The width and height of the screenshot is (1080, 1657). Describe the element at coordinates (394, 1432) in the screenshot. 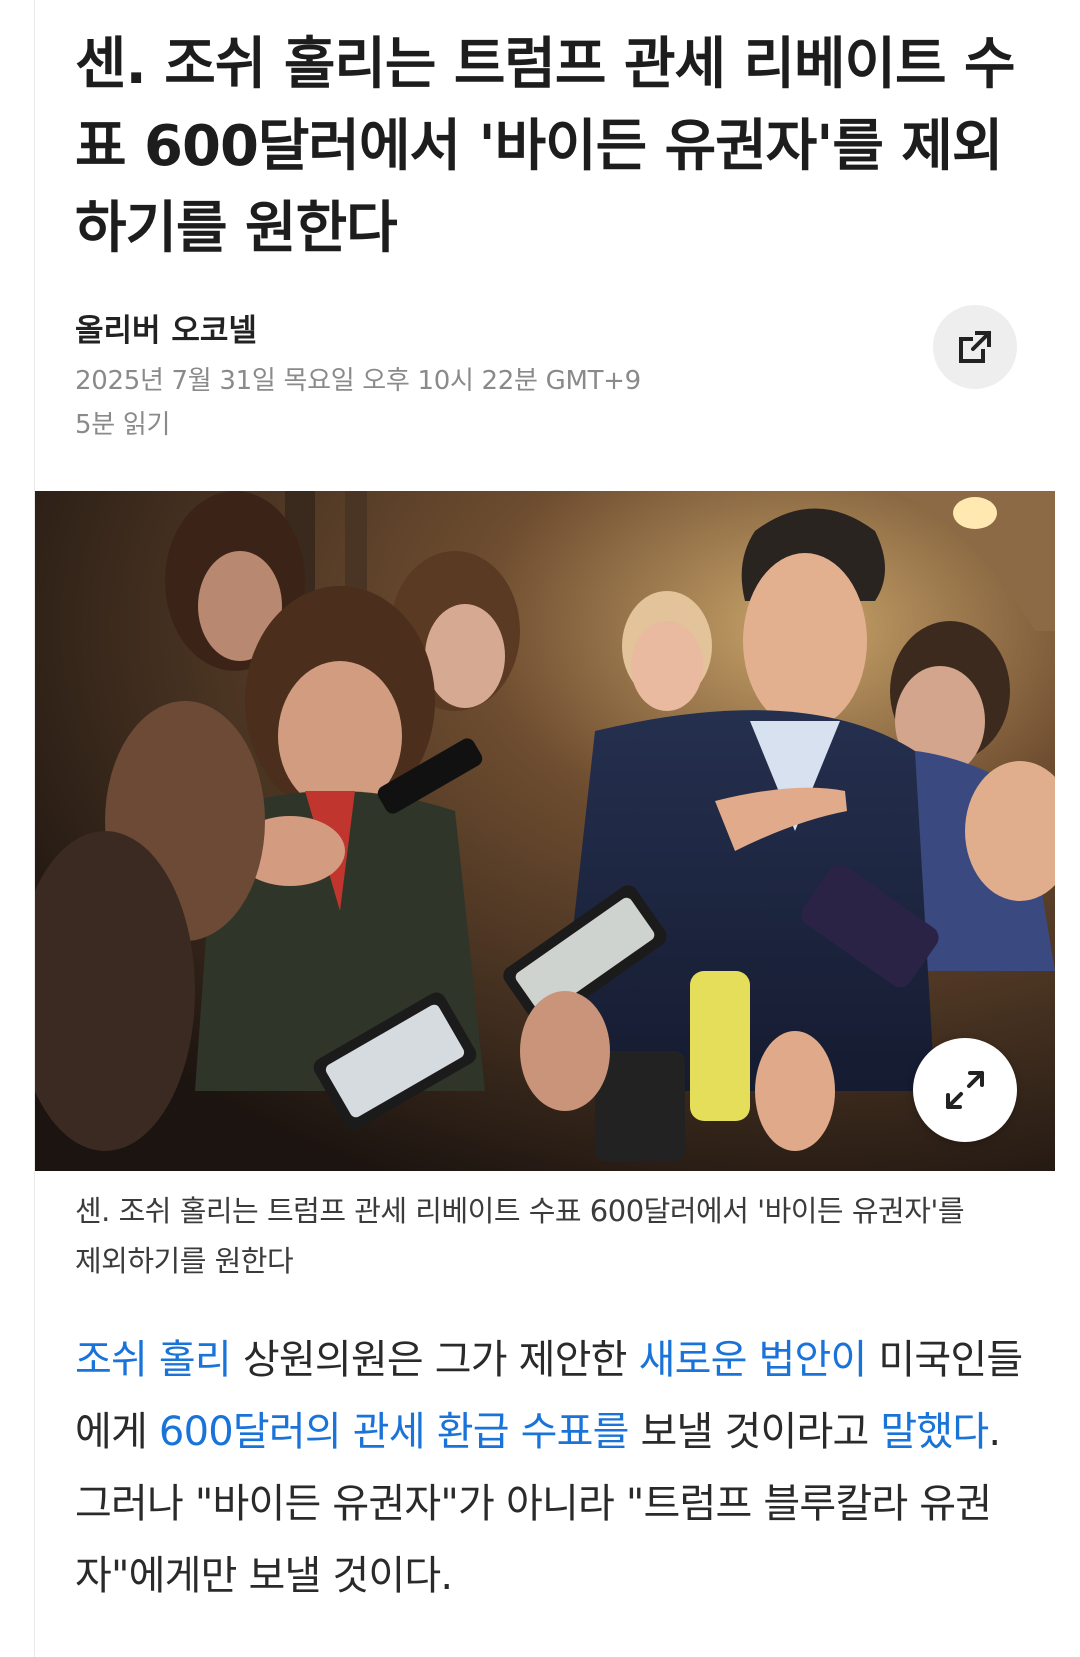

I see `link-tariff-rebate-checks: 600달러의 관세 환급 수표를` at that location.